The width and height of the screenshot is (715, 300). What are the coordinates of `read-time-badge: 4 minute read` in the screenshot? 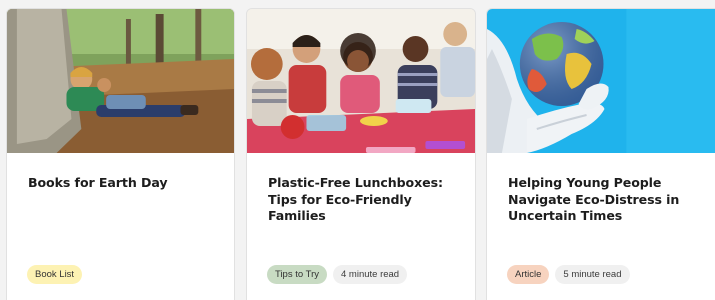 It's located at (370, 274).